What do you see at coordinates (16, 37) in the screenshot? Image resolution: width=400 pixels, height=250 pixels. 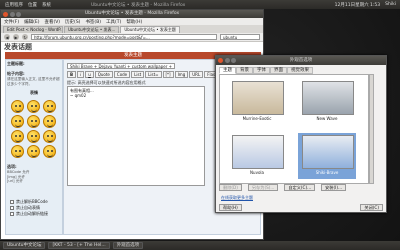 I see `forward-icon: ▶` at bounding box center [16, 37].